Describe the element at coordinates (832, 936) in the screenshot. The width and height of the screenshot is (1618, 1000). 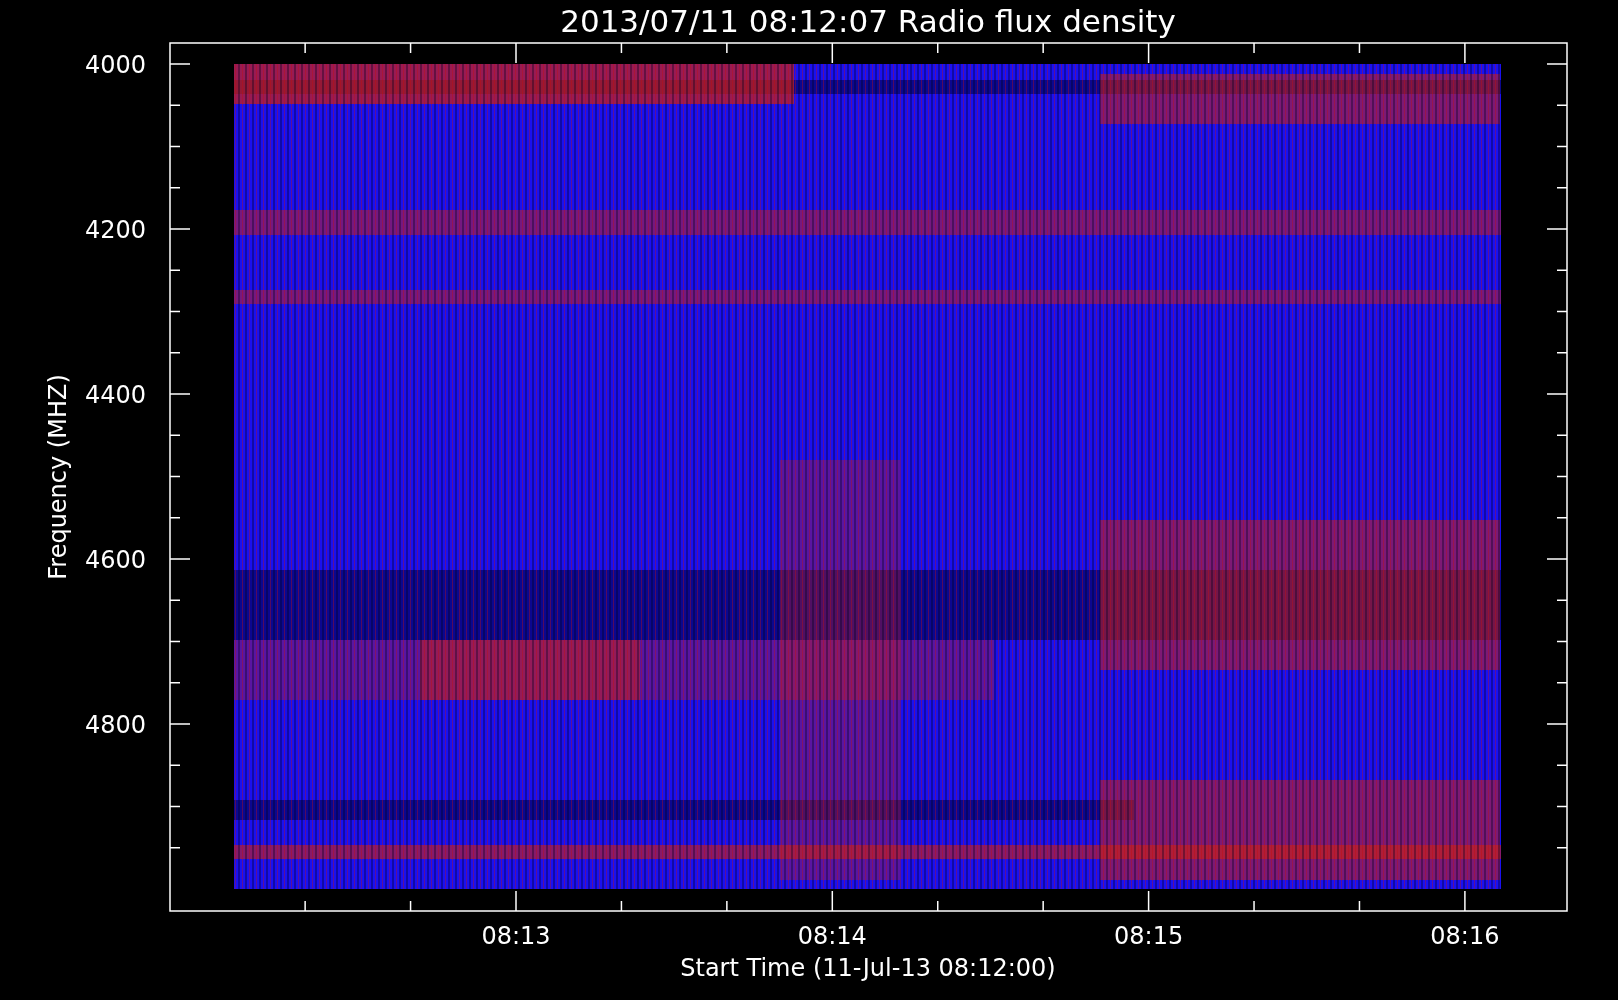
I see `x-tick-label: 08:14` at that location.